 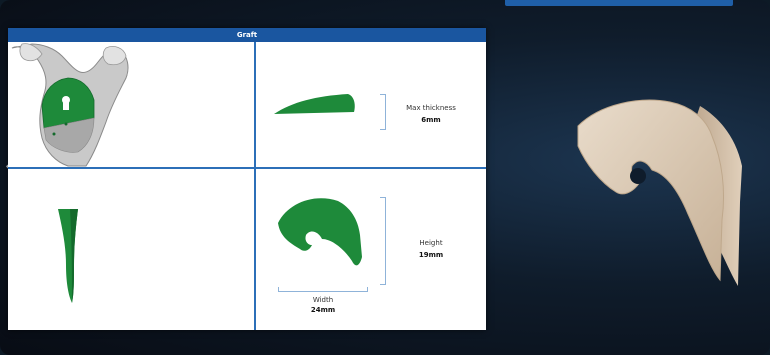 What do you see at coordinates (131, 104) in the screenshot?
I see `bone-view` at bounding box center [131, 104].